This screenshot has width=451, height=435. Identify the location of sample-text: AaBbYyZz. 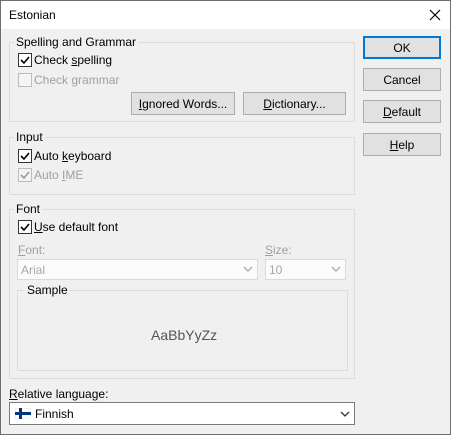
(184, 335).